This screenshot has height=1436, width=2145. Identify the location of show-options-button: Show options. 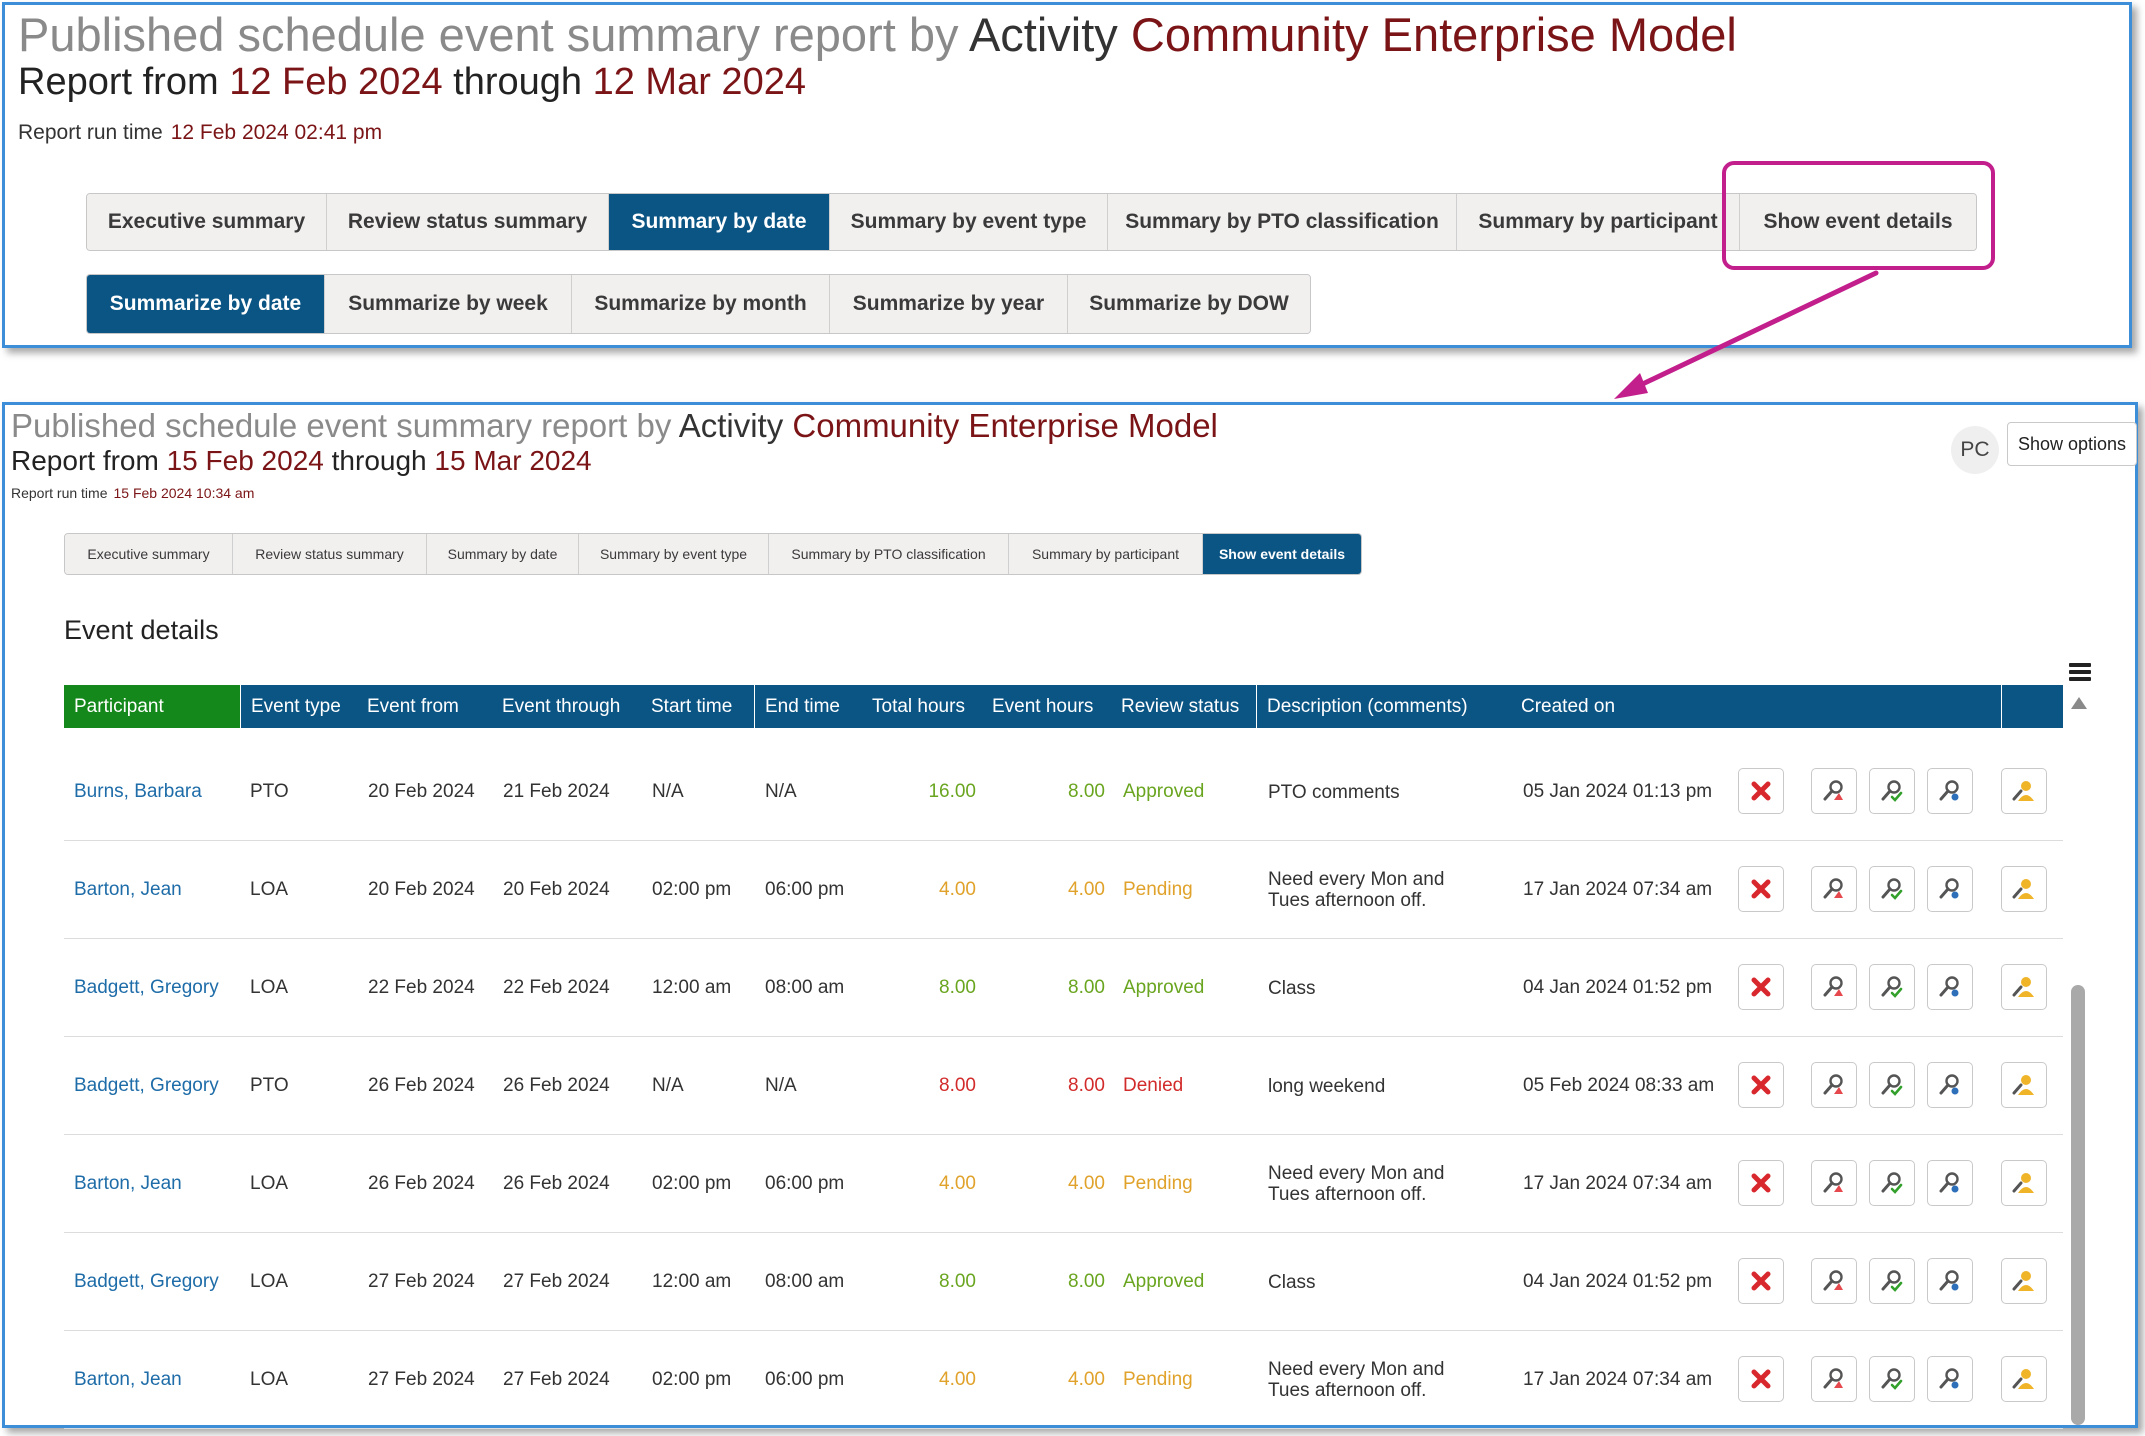
(2072, 444).